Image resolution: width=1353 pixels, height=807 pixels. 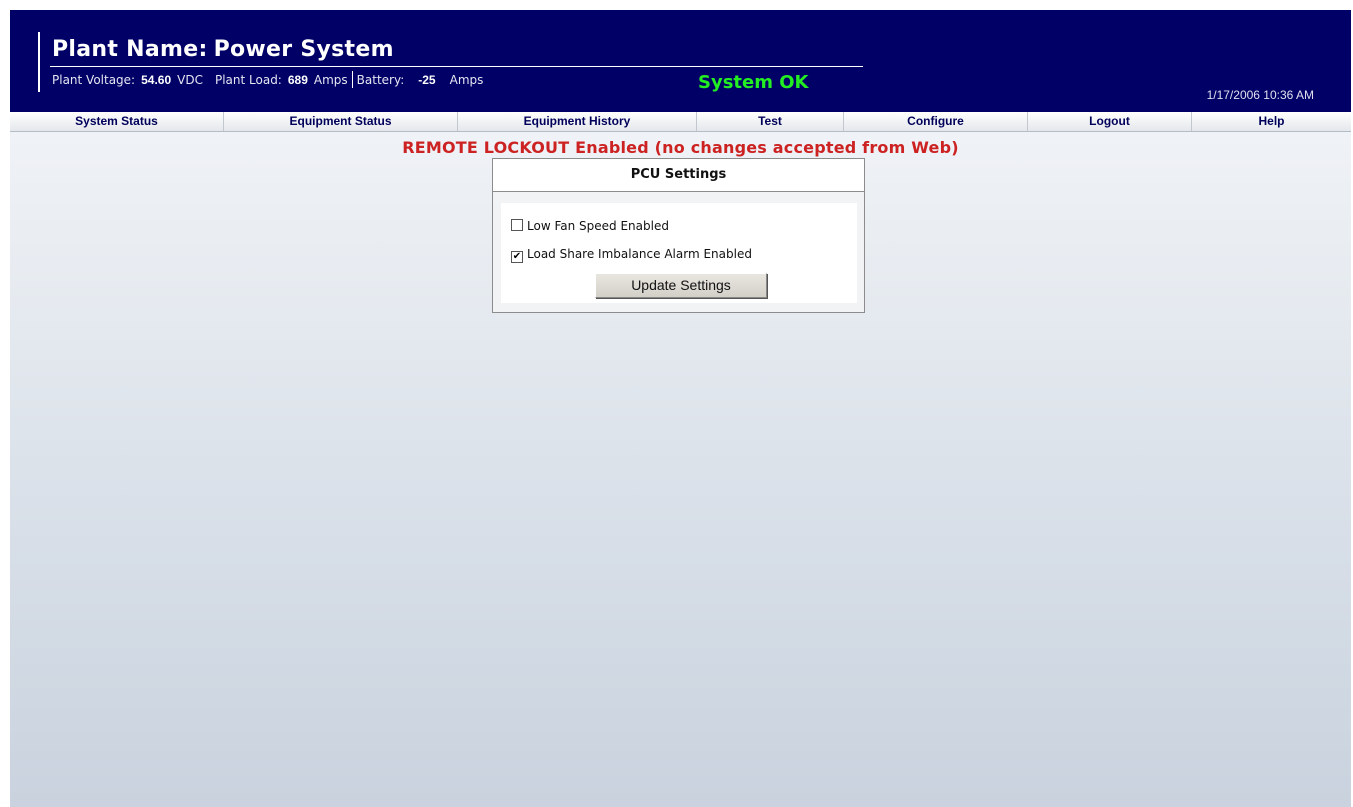 What do you see at coordinates (639, 254) in the screenshot?
I see `load-share-alarm-label: Load Share Imbalance Alarm Enabled` at bounding box center [639, 254].